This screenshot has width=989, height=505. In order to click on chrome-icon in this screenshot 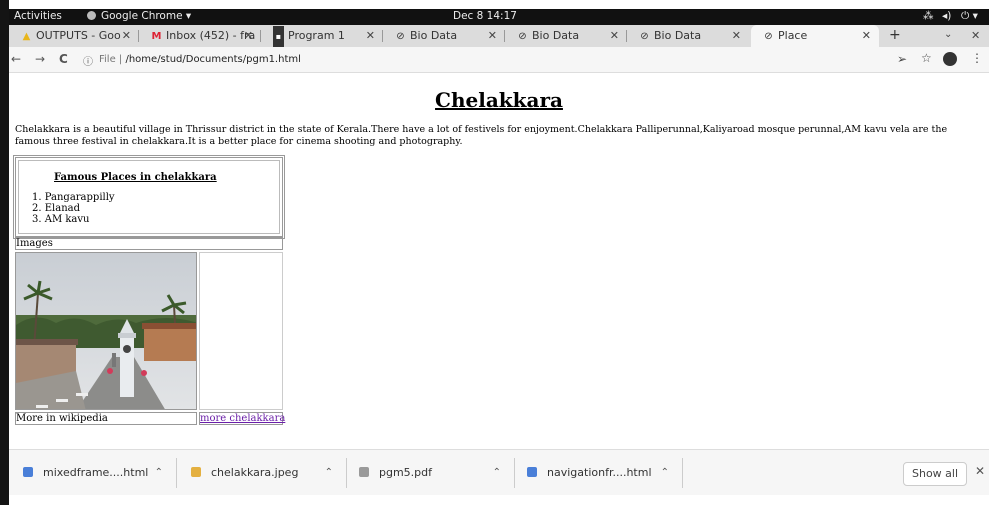, I will do `click(91, 15)`.